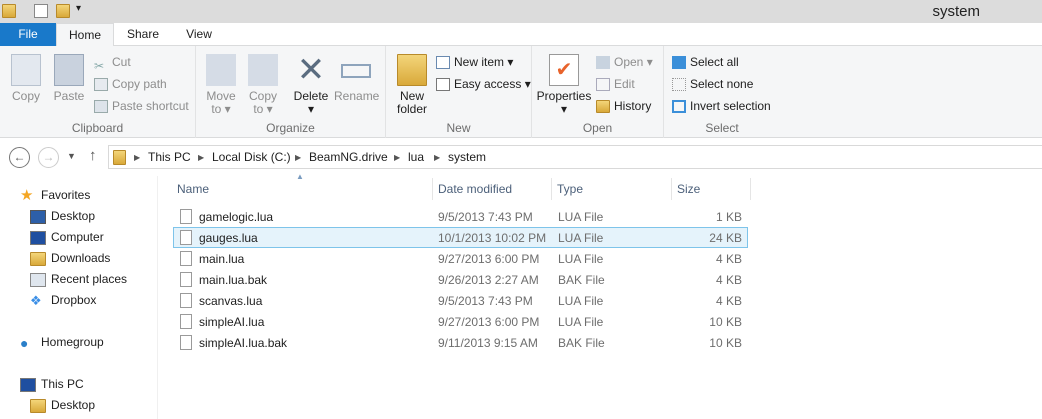  Describe the element at coordinates (443, 85) in the screenshot. I see `easy-access-icon` at that location.